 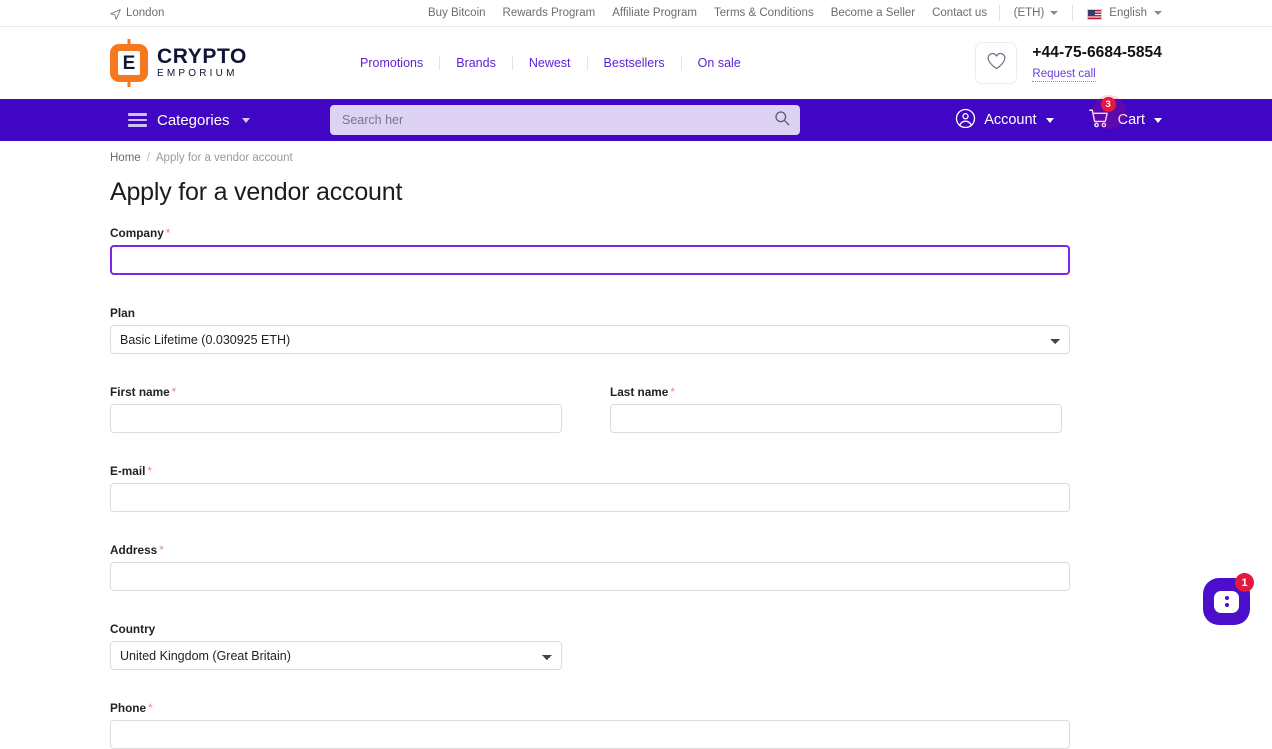 I want to click on wishlist-button, so click(x=996, y=63).